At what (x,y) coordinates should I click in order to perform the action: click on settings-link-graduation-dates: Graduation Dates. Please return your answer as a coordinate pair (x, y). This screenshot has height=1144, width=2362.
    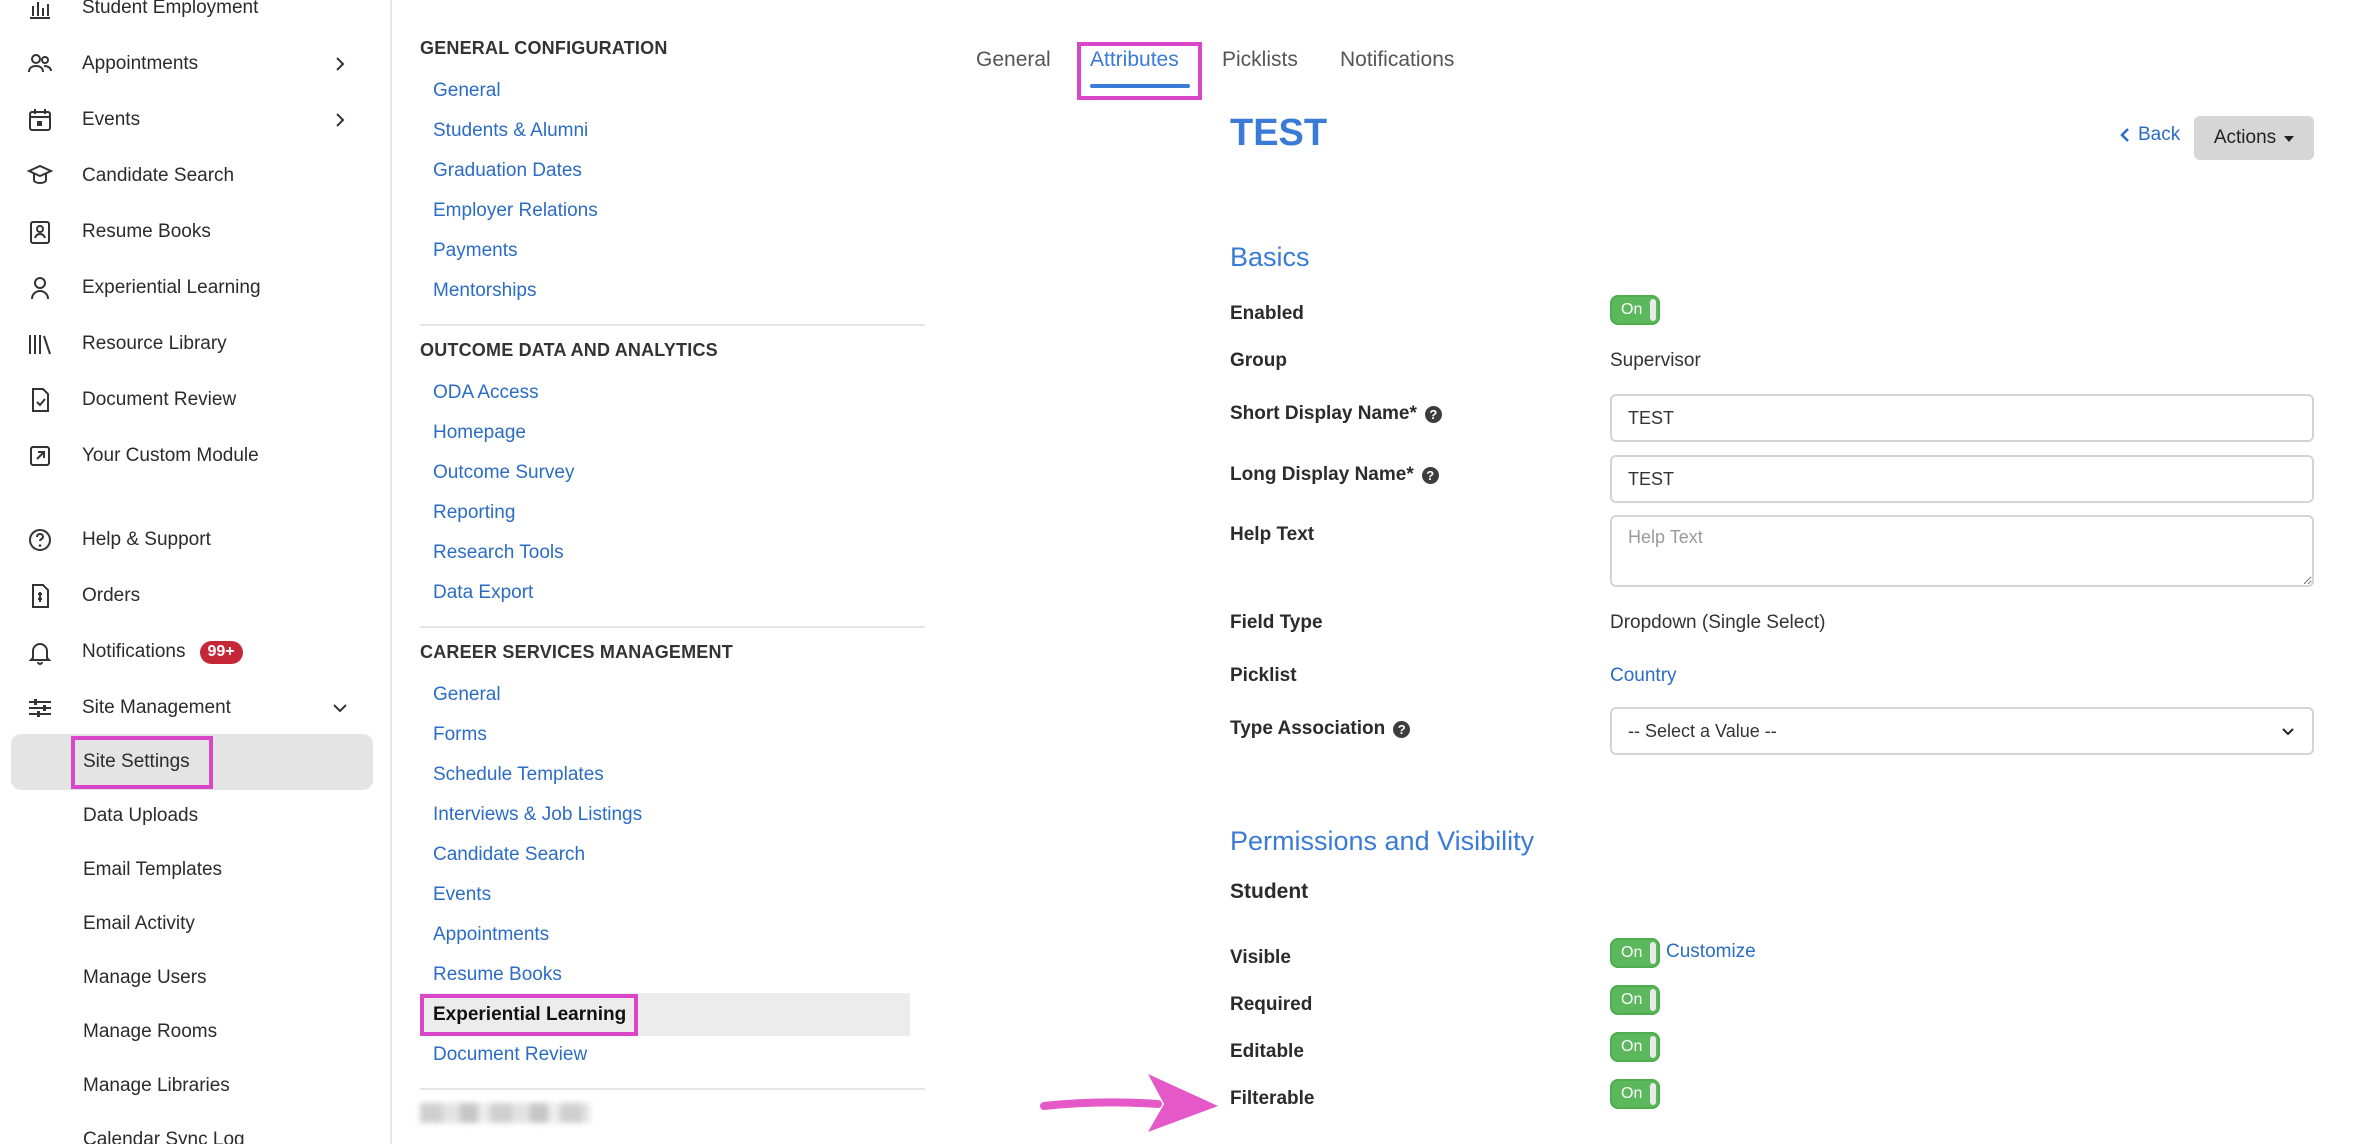
    Looking at the image, I should click on (507, 171).